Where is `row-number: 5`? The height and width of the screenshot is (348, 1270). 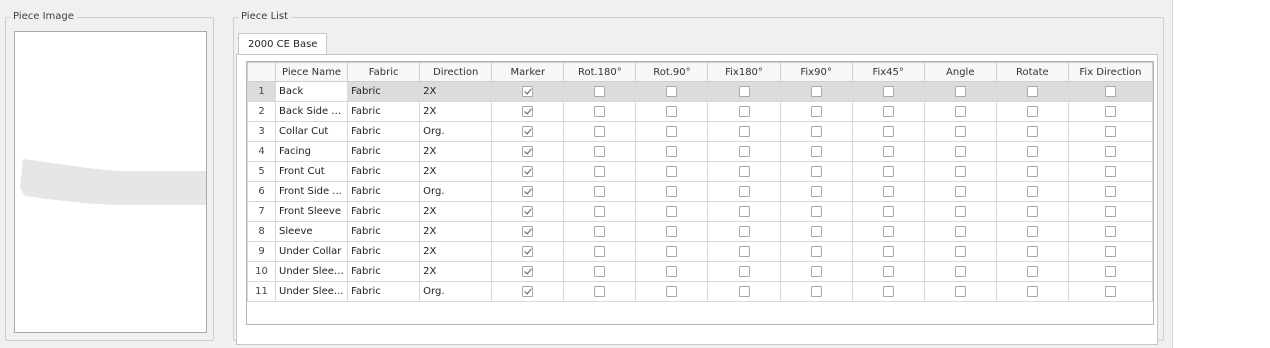 row-number: 5 is located at coordinates (261, 171).